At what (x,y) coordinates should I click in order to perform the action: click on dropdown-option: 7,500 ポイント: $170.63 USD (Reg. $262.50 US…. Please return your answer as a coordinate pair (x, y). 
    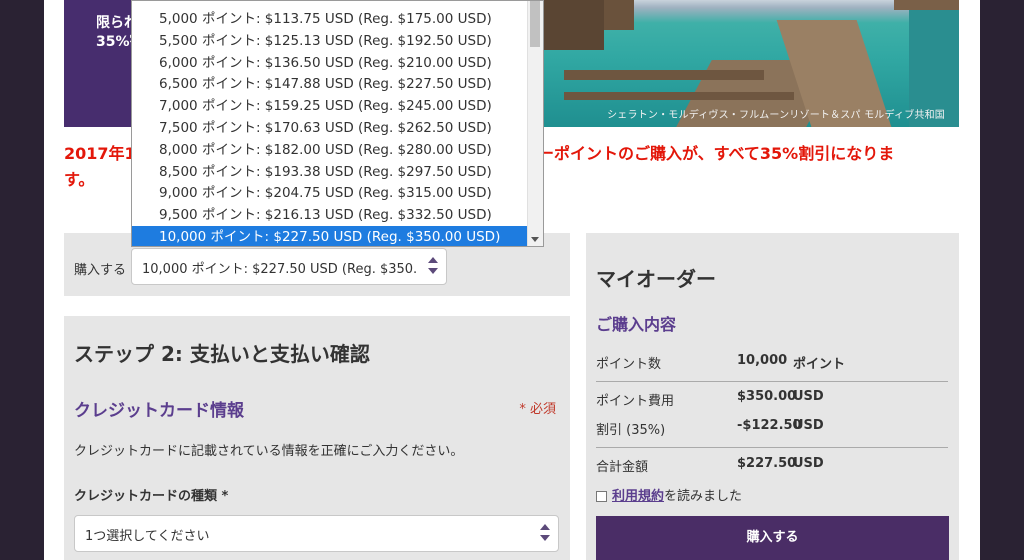
    Looking at the image, I should click on (330, 128).